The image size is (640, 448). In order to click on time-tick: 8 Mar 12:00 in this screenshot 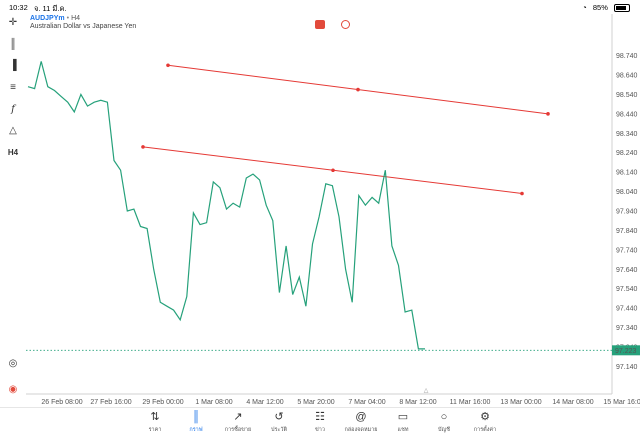, I will do `click(417, 402)`.